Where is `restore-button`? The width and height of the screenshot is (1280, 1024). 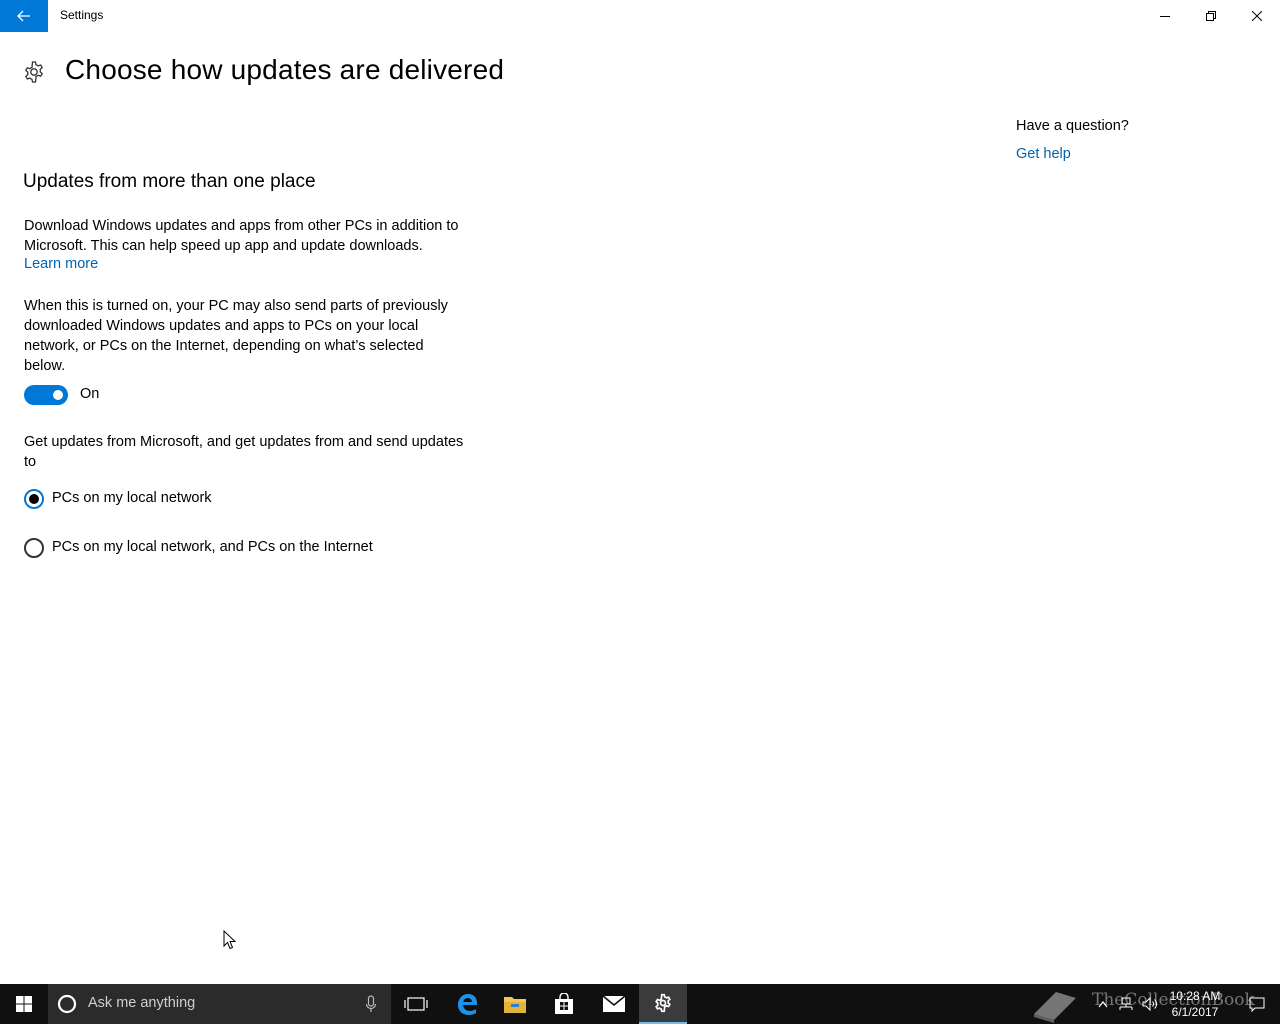 restore-button is located at coordinates (1211, 16).